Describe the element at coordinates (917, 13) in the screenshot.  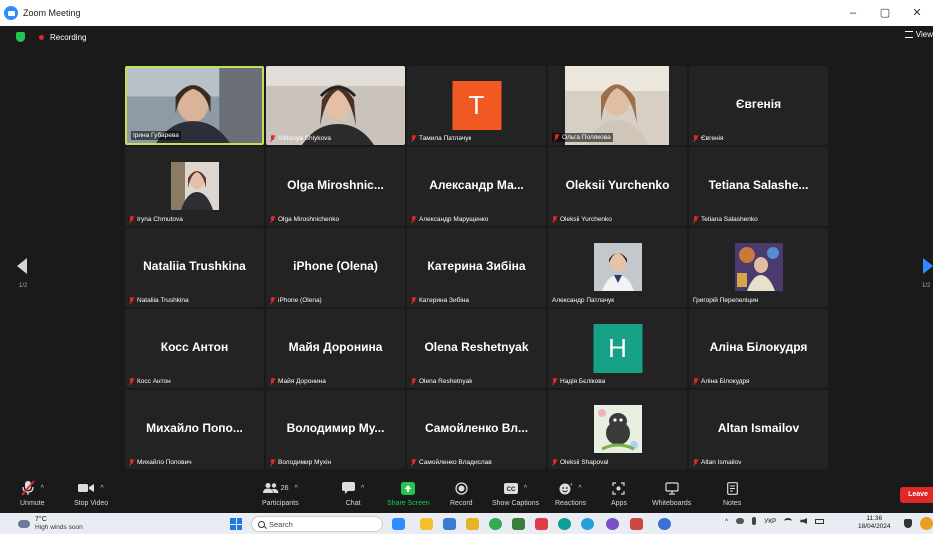
I see `close-button: ✕` at that location.